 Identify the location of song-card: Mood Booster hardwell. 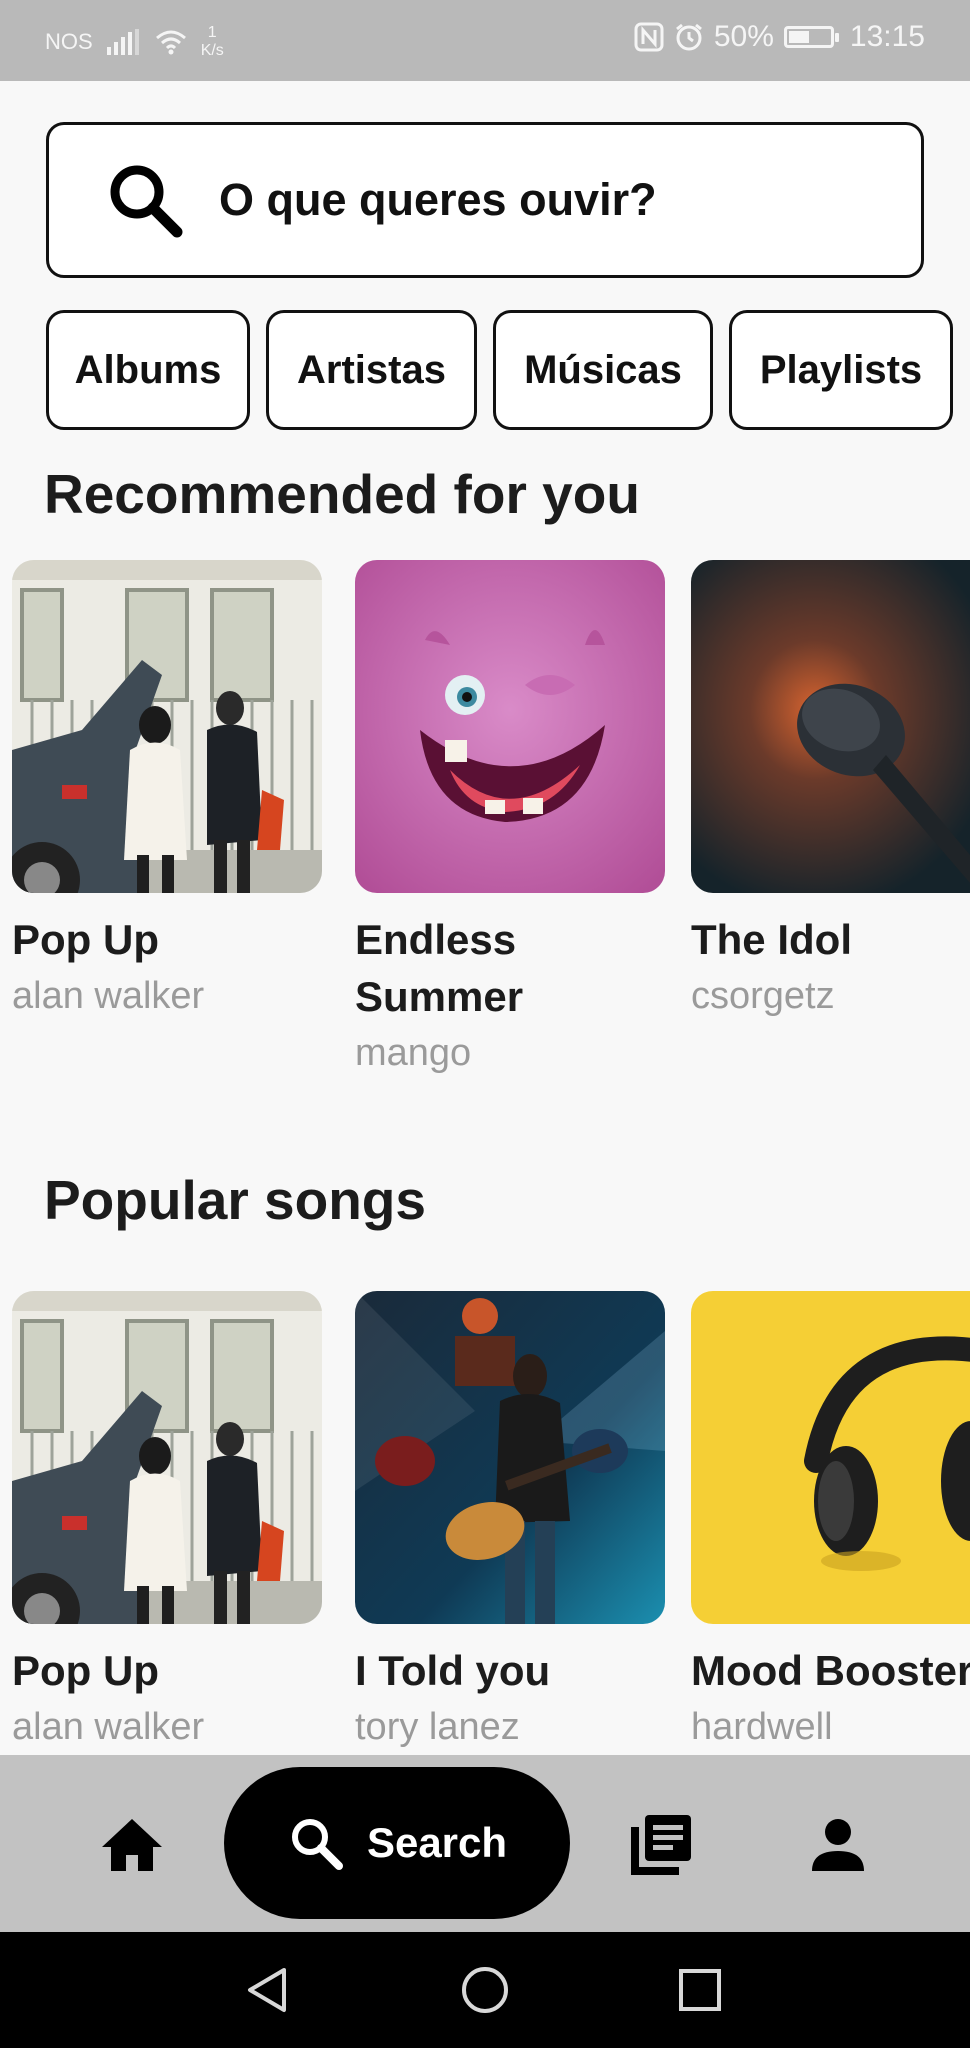
(830, 1522).